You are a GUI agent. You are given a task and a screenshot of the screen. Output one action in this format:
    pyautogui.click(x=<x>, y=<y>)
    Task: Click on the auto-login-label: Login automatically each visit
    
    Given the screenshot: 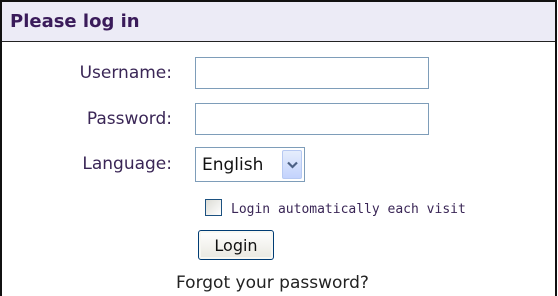 What is the action you would take?
    pyautogui.click(x=348, y=209)
    